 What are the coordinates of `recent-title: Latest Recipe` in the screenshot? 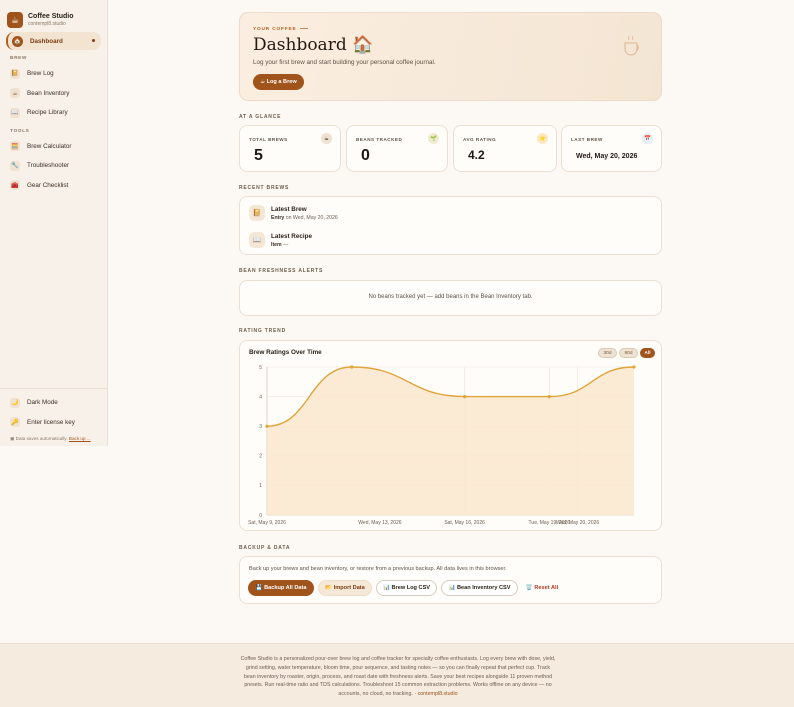 It's located at (291, 236).